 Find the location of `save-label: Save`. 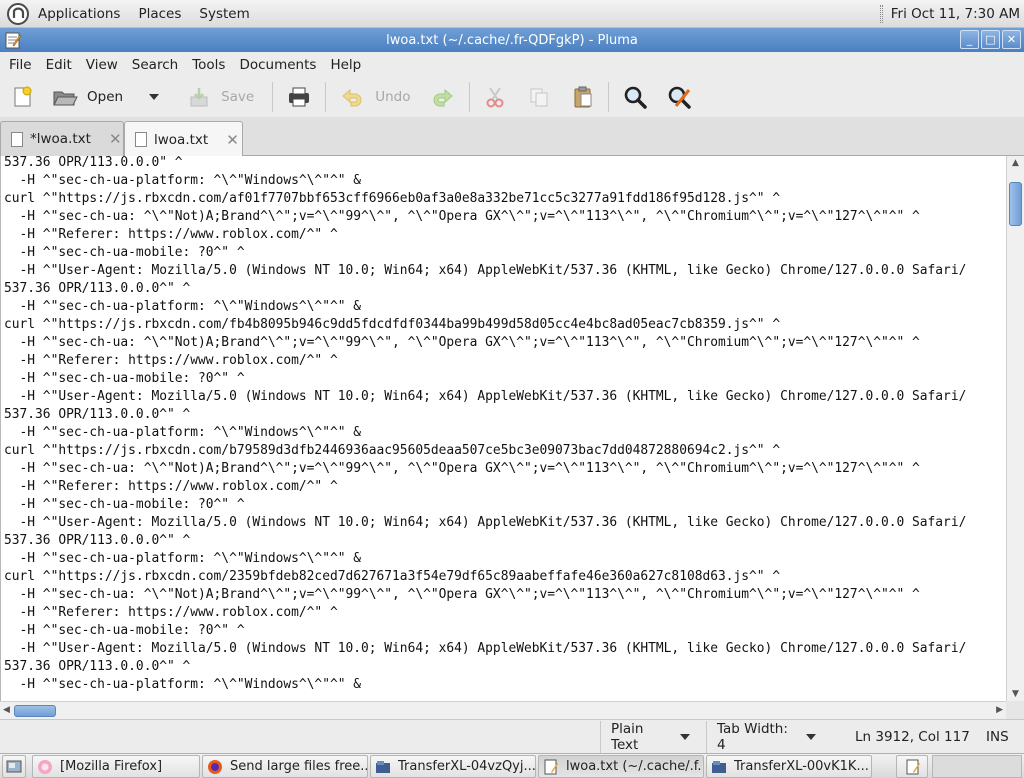

save-label: Save is located at coordinates (238, 97).